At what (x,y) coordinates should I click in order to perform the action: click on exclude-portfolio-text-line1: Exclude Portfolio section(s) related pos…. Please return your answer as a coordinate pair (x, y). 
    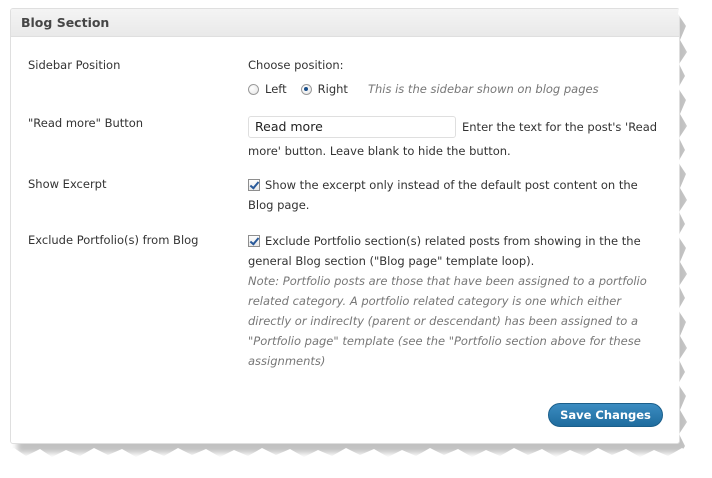
    Looking at the image, I should click on (453, 241).